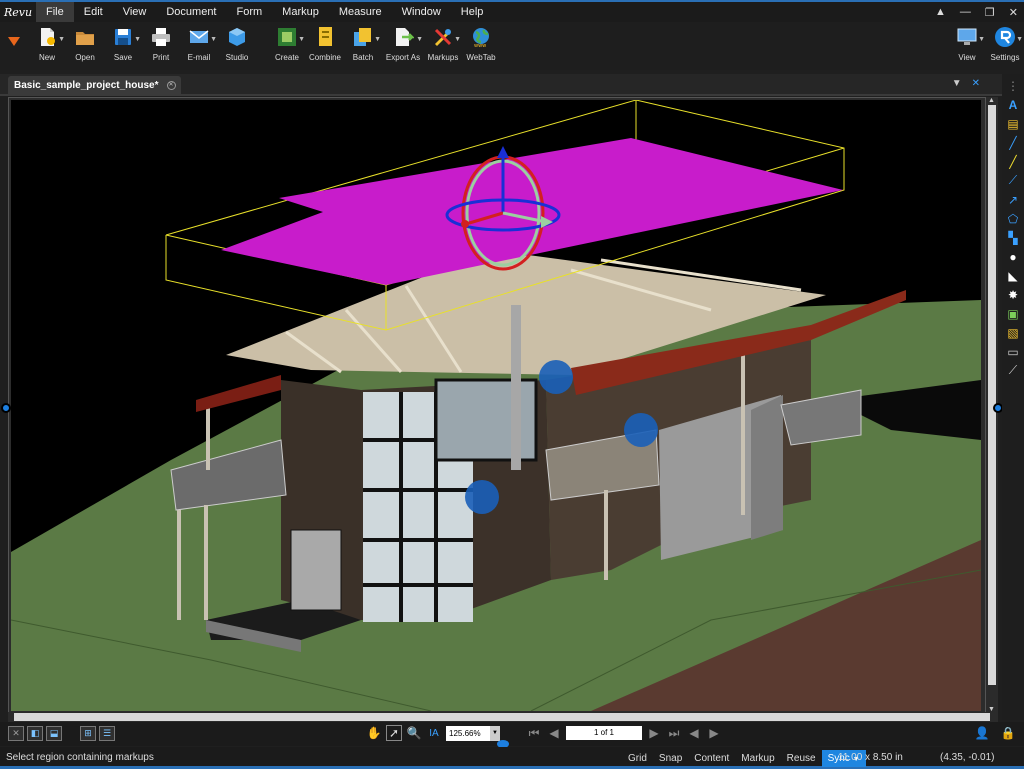 This screenshot has height=769, width=1024. Describe the element at coordinates (1013, 123) in the screenshot. I see `note-tool-icon: ▤` at that location.